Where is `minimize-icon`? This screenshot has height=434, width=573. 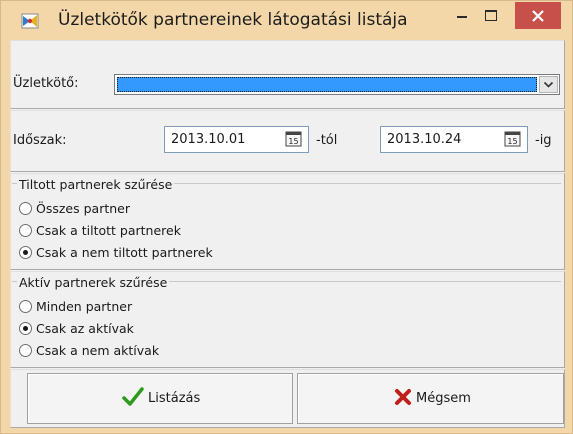
minimize-icon is located at coordinates (462, 17).